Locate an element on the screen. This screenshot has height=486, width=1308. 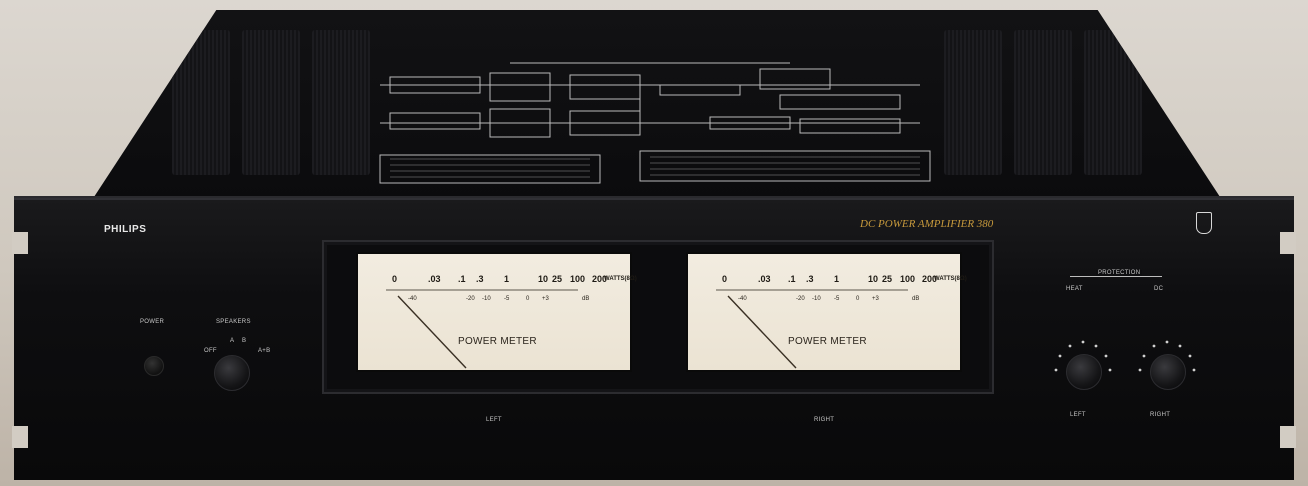
right-watts-tick-label: 0 is located at coordinates (725, 279).